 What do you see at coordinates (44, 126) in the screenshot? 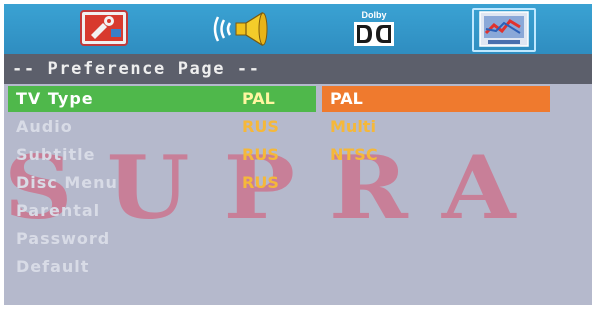
I see `menu-item-label: Audio` at bounding box center [44, 126].